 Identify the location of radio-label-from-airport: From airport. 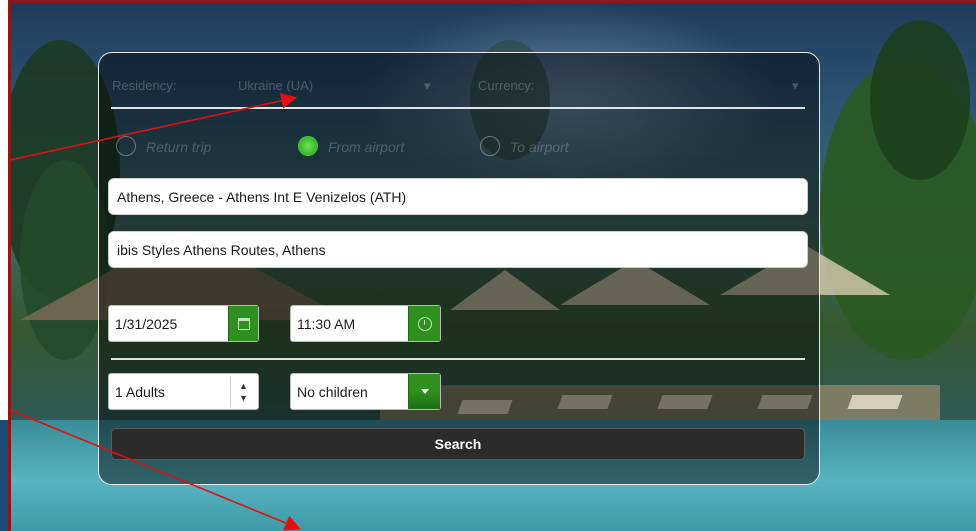
(366, 147).